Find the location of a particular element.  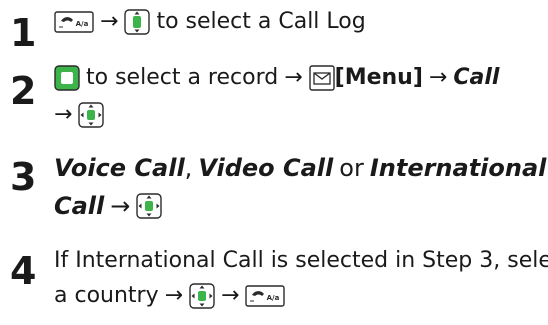

step-3-line-2: Call → is located at coordinates (108, 206).